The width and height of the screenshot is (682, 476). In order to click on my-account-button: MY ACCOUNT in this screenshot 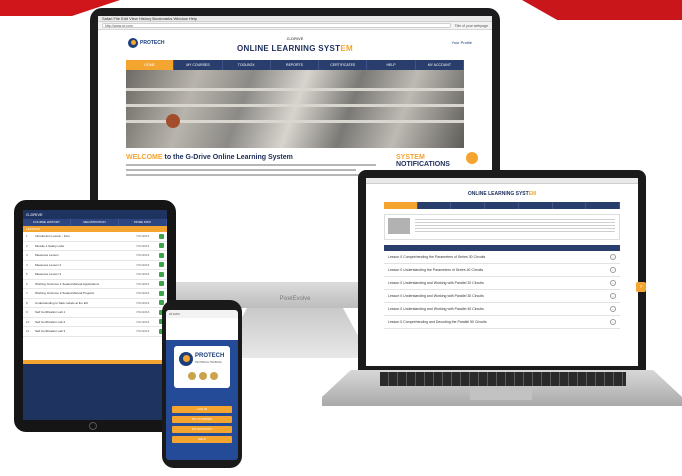, I will do `click(202, 429)`.